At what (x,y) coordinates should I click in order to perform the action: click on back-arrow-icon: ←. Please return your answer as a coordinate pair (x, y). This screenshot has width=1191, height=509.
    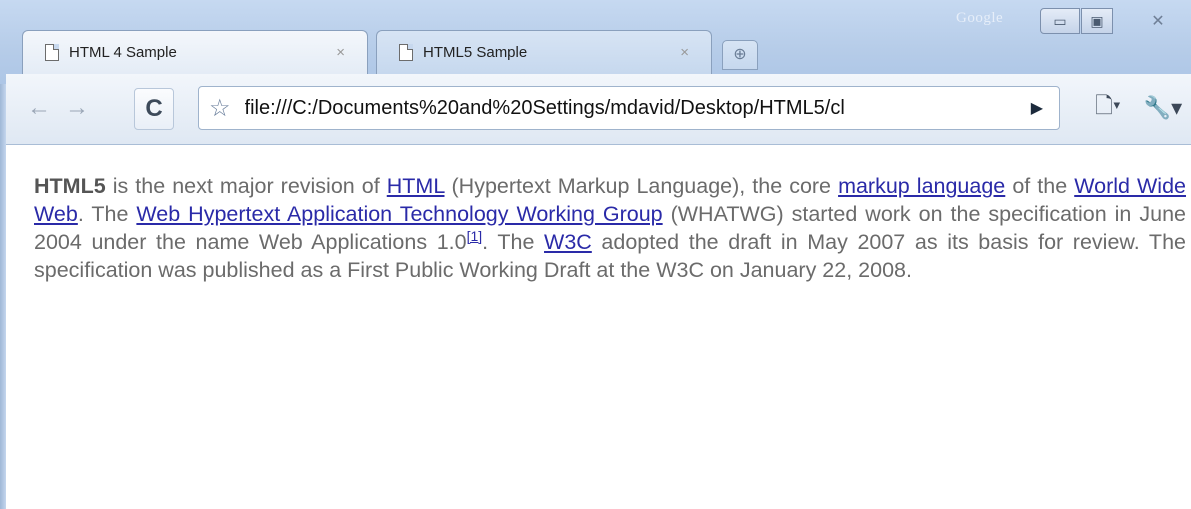
    Looking at the image, I should click on (39, 107).